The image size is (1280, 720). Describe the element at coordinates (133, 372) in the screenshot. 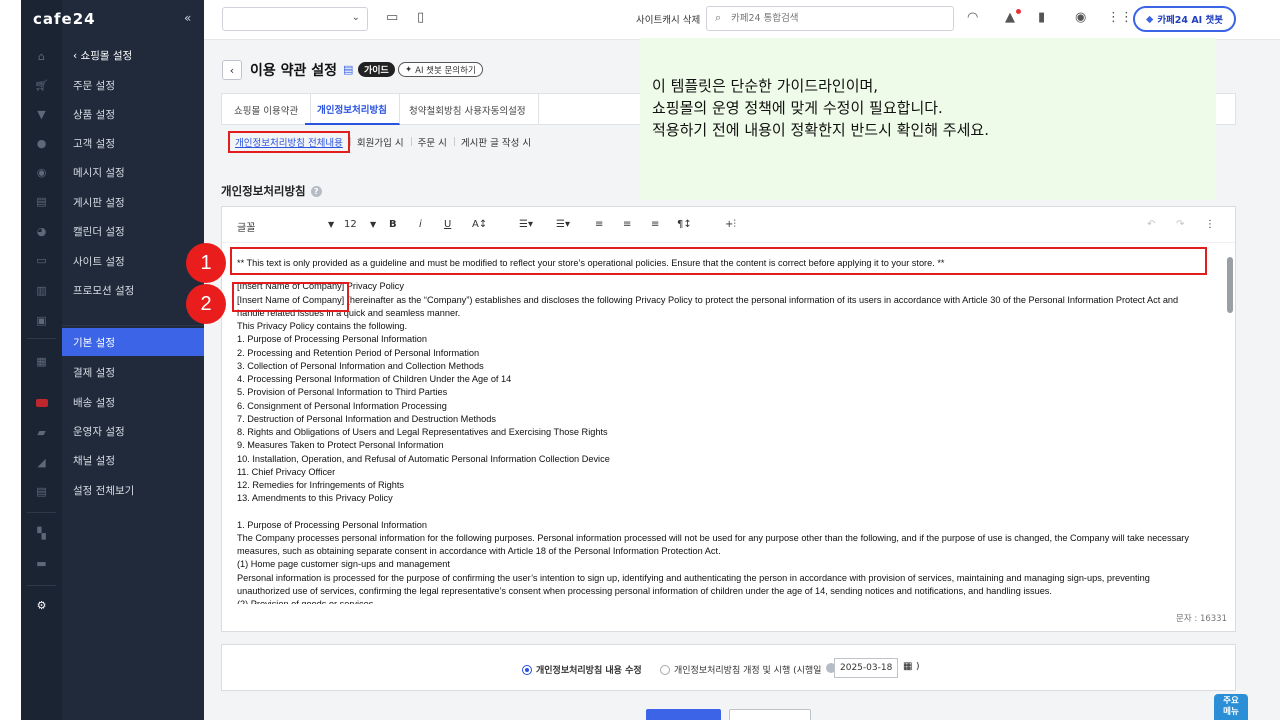

I see `menu-item-payment: 결제 설정` at that location.